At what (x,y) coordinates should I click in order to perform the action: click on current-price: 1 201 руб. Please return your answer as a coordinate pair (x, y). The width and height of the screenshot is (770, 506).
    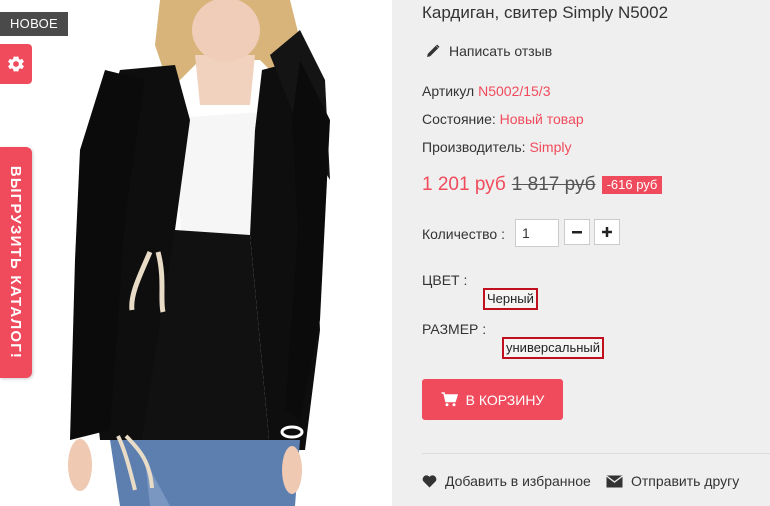
    Looking at the image, I should click on (464, 184).